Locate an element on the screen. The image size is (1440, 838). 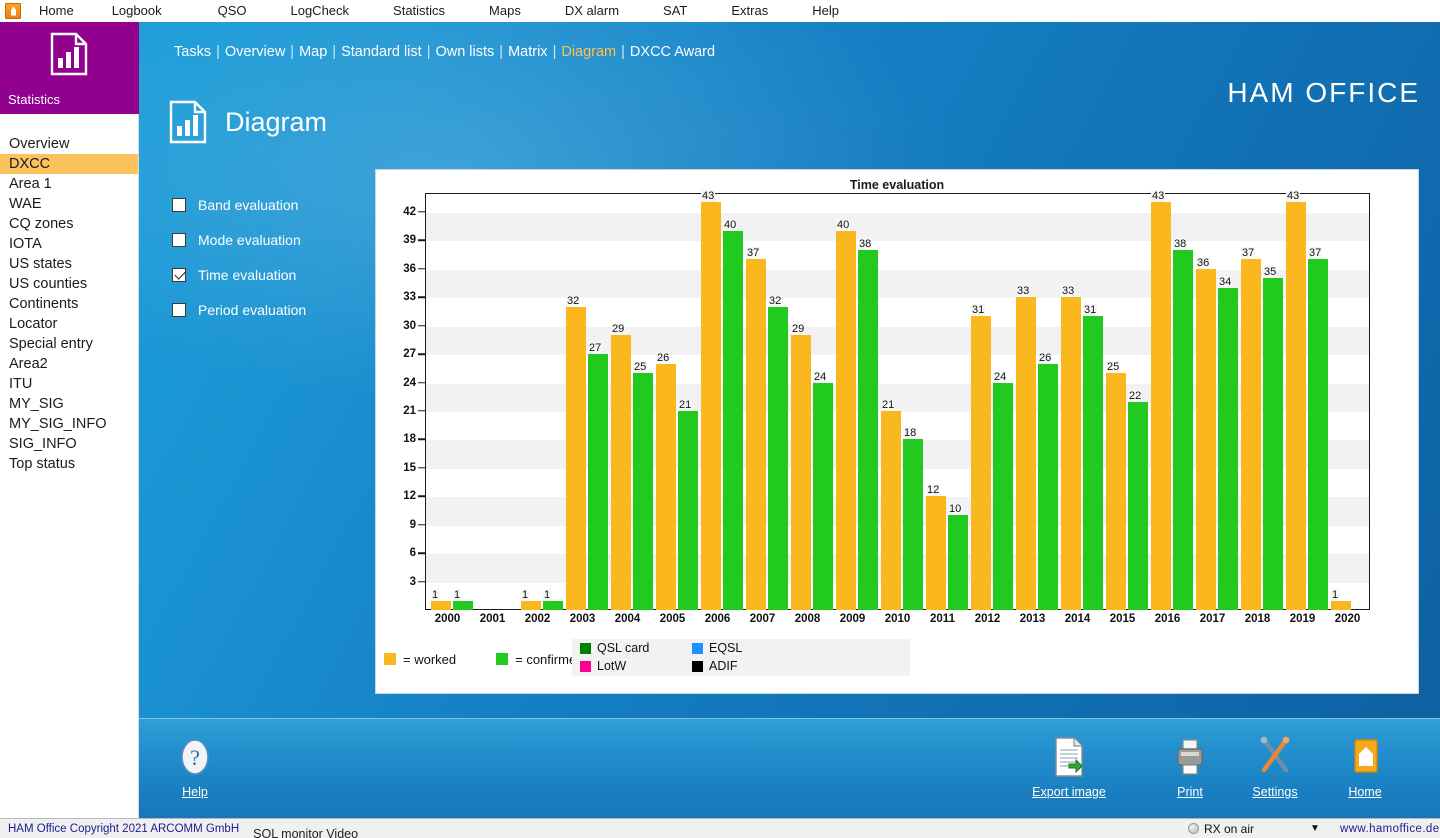
y-axis-tick-label: 33 is located at coordinates (409, 297).